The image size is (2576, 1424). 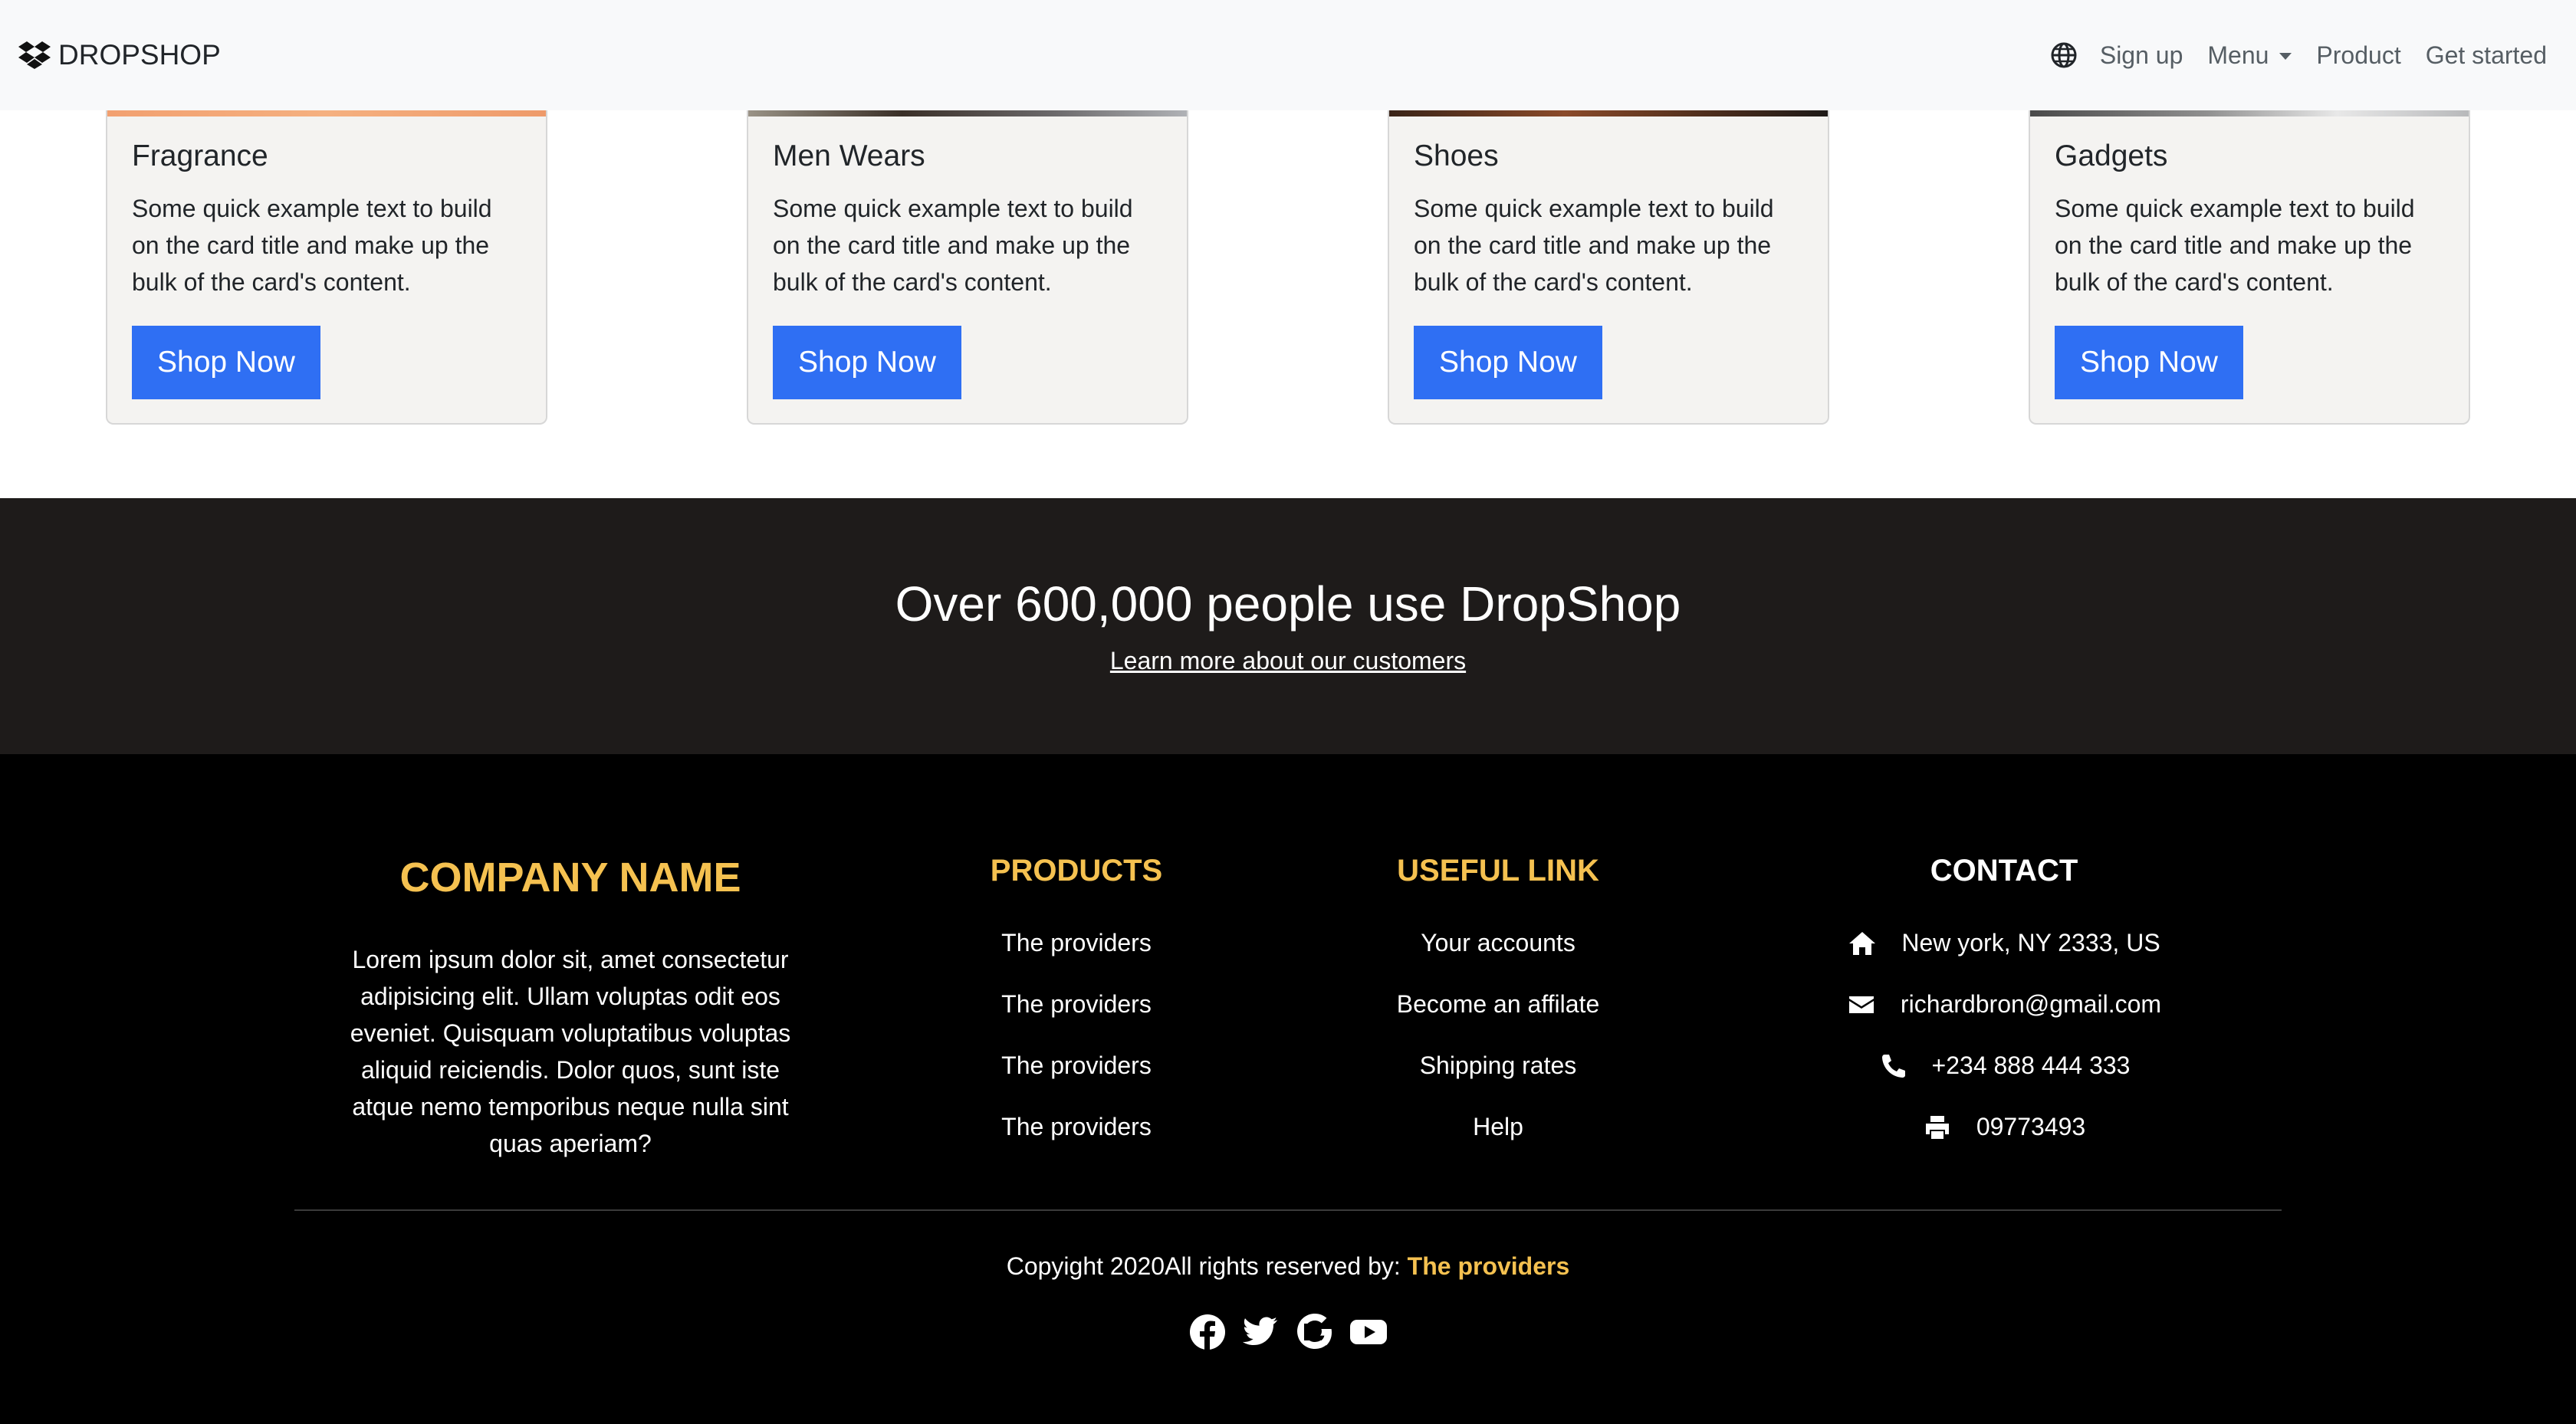 I want to click on banner-link-wrap: Learn more about our customers, so click(x=1288, y=661).